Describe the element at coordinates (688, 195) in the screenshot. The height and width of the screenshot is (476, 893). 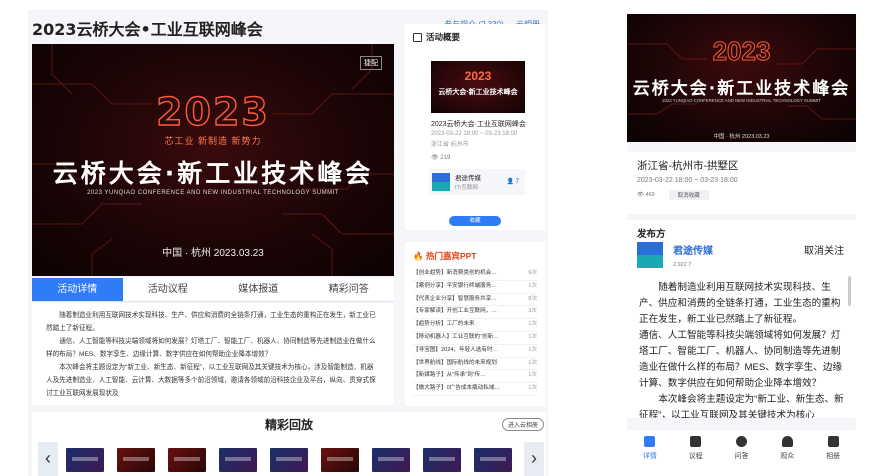
I see `cancel-collect-button: 取消收藏` at that location.